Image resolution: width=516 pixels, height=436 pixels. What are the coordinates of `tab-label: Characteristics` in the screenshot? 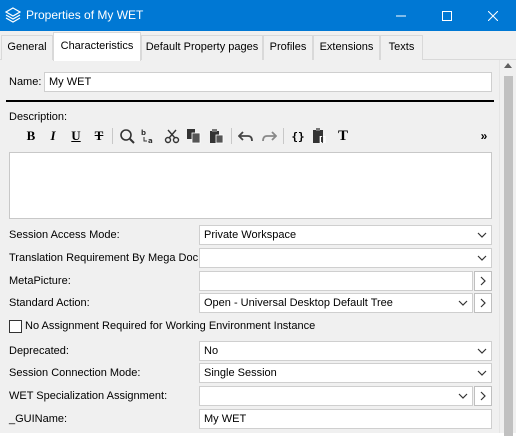 It's located at (97, 46).